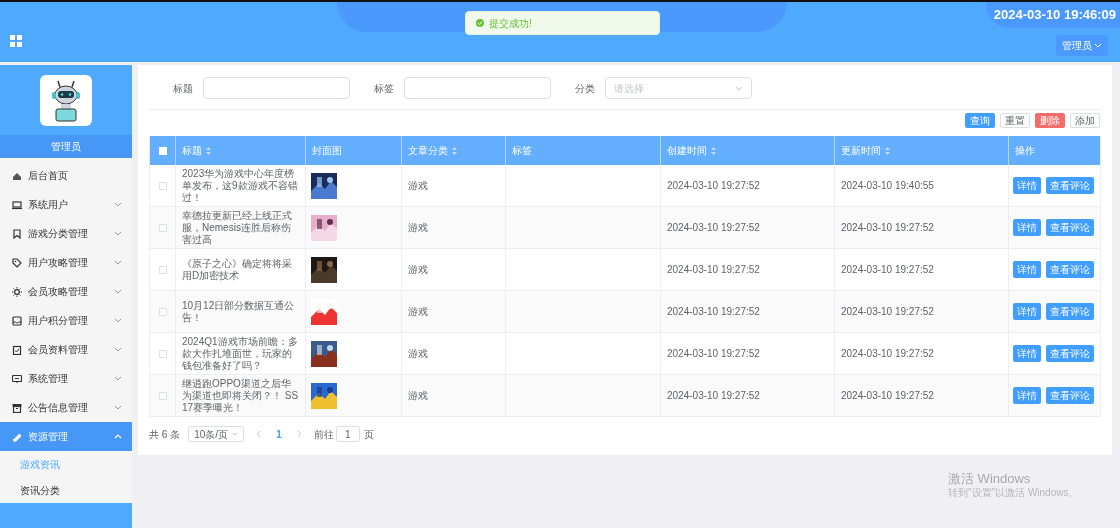  I want to click on filter-label: 分类, so click(585, 88).